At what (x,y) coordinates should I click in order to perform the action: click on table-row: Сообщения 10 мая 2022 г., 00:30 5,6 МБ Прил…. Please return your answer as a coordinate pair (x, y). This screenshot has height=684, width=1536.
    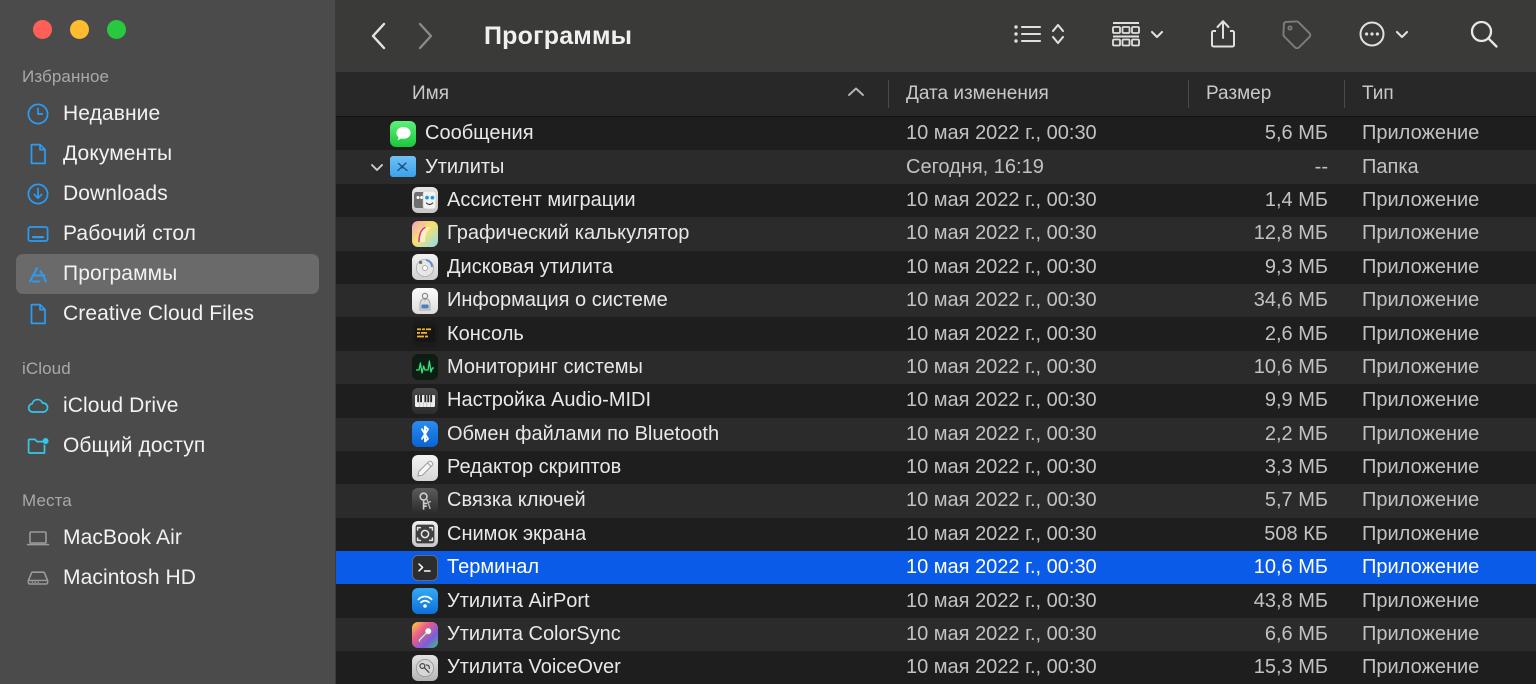
    Looking at the image, I should click on (936, 134).